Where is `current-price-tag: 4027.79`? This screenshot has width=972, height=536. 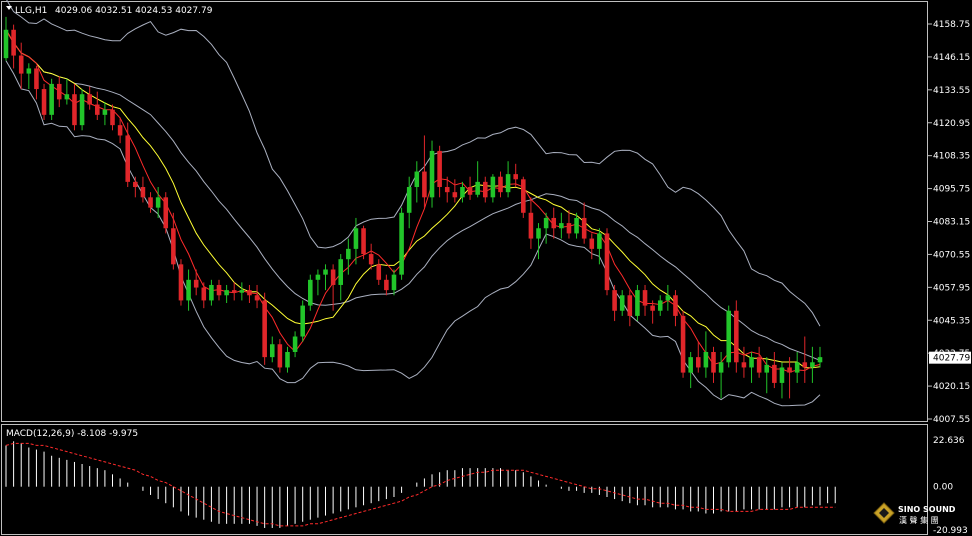 current-price-tag: 4027.79 is located at coordinates (950, 357).